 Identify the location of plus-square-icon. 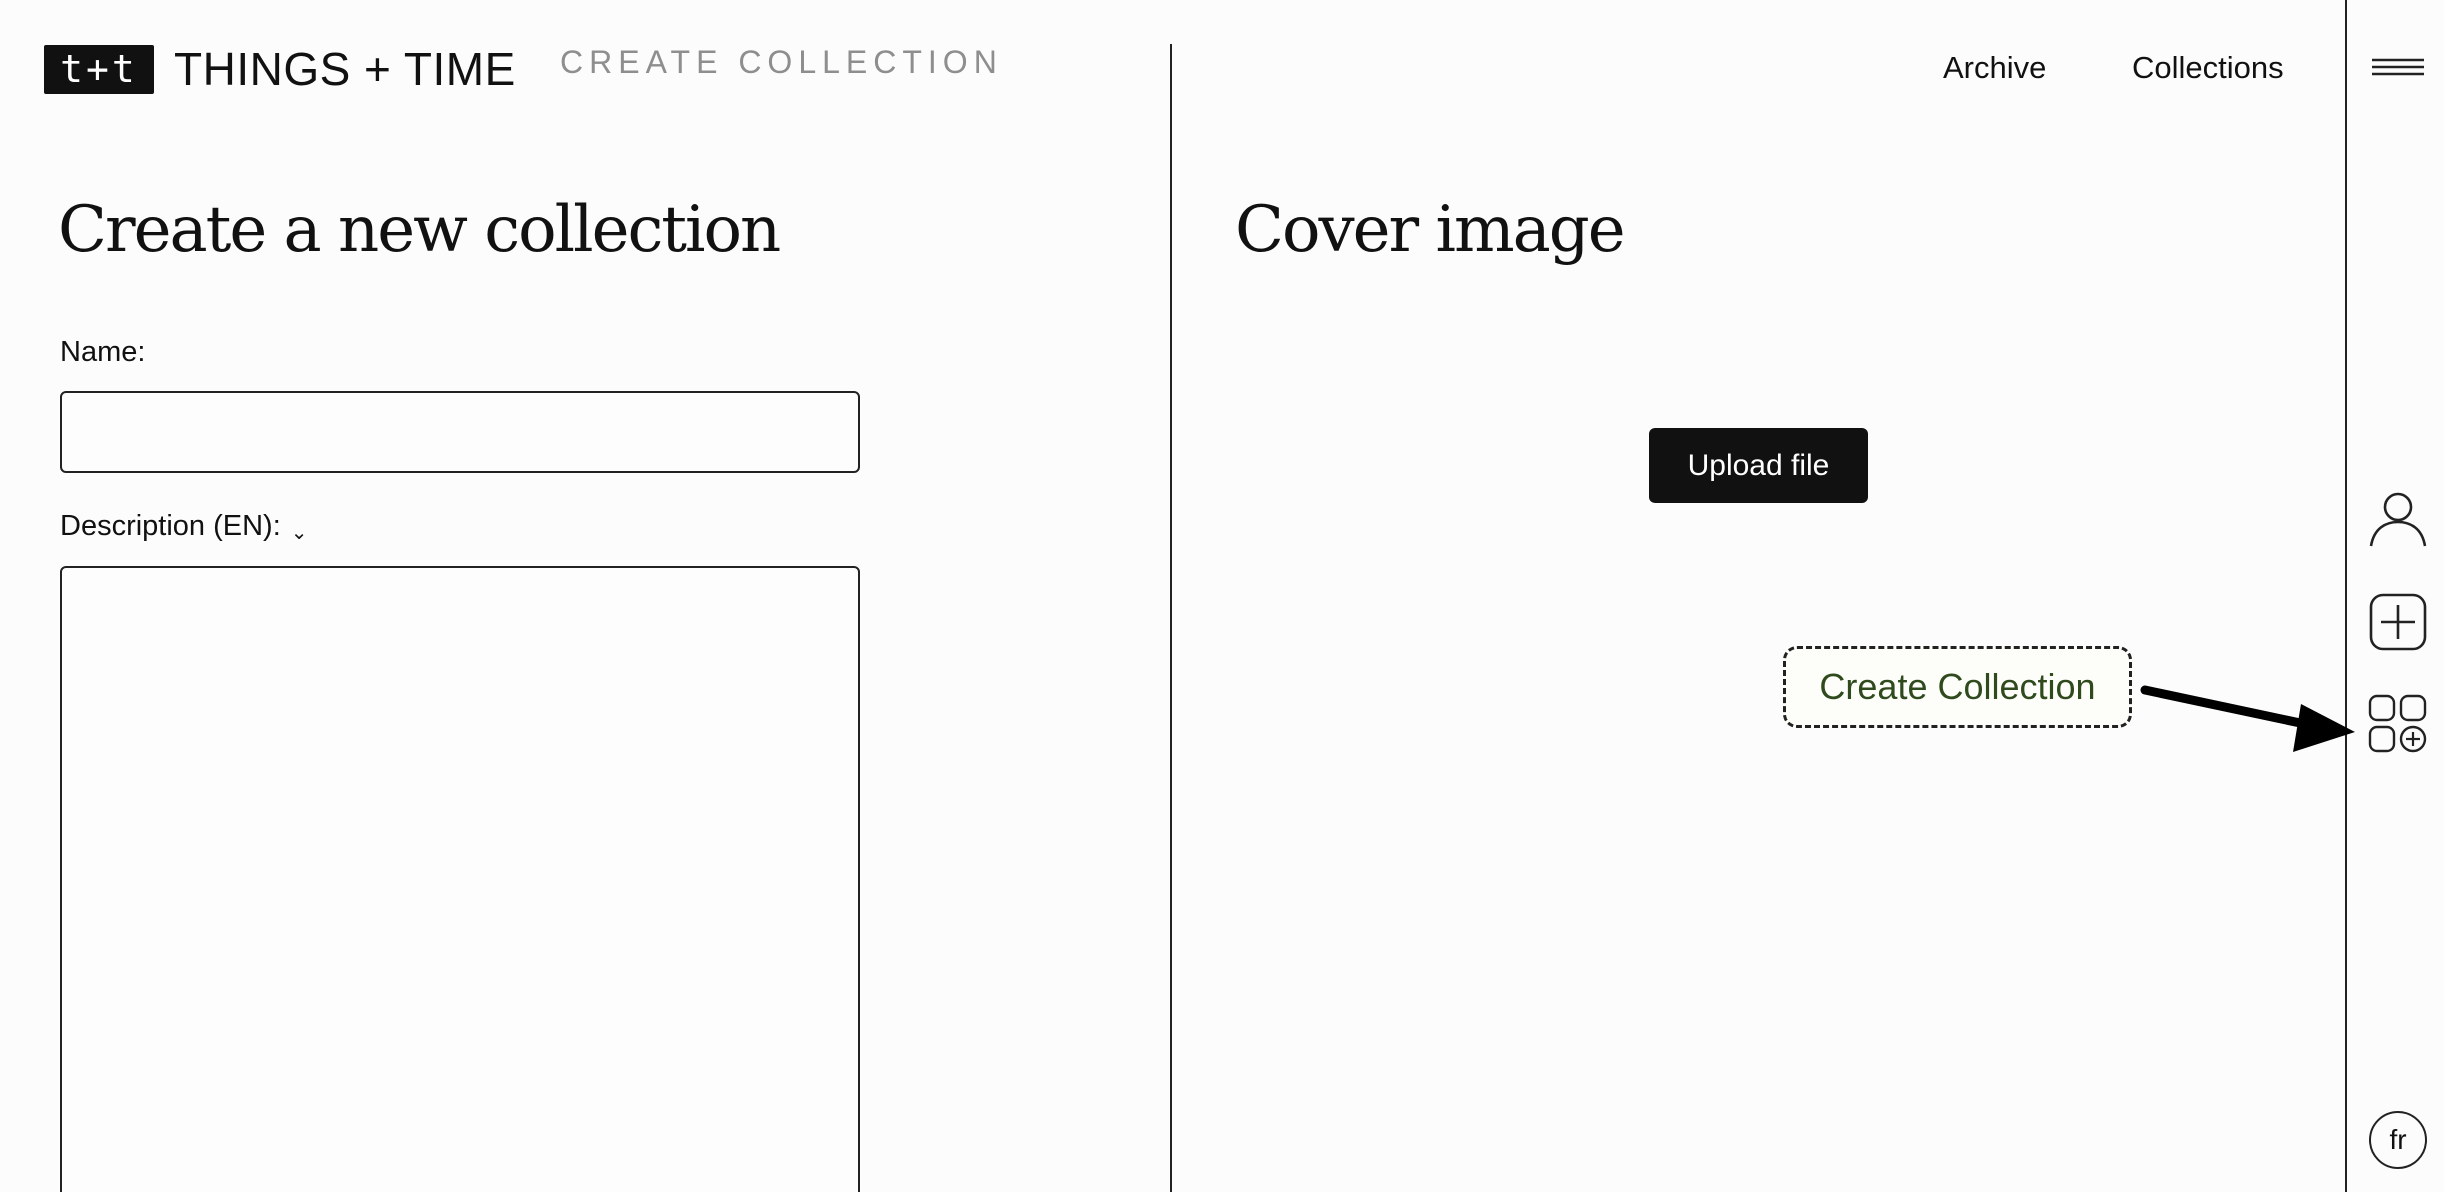
(2398, 622).